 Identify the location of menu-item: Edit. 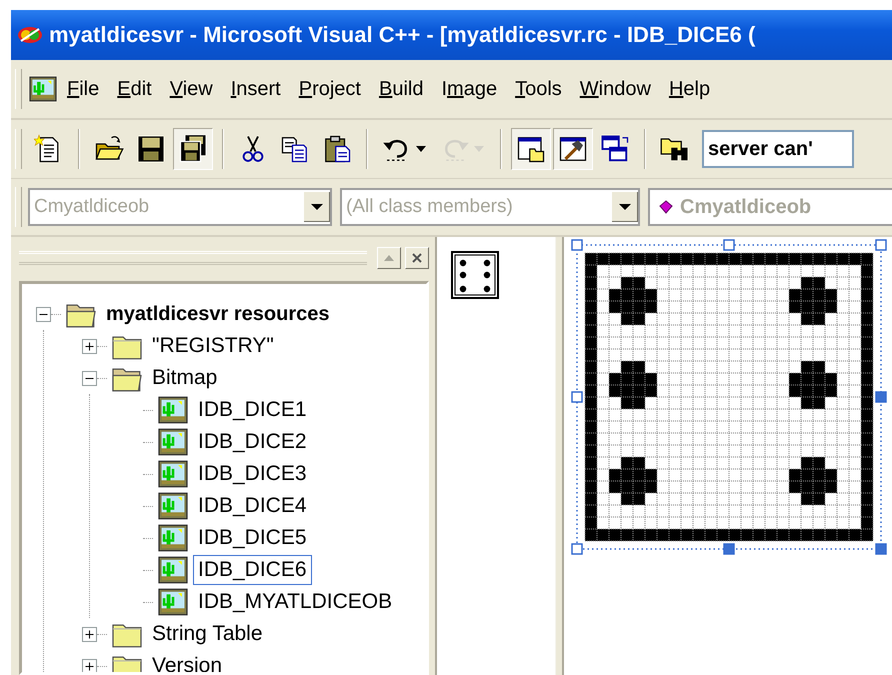
(134, 89).